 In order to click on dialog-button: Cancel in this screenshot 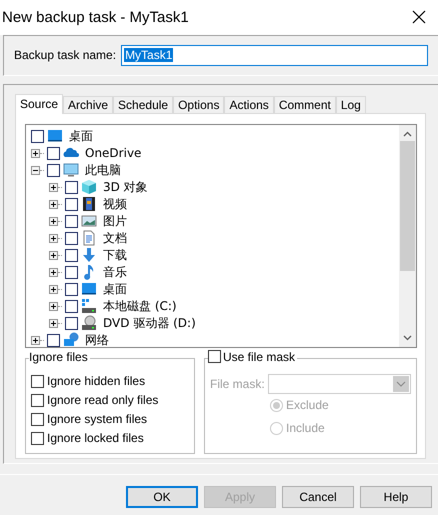, I will do `click(318, 497)`.